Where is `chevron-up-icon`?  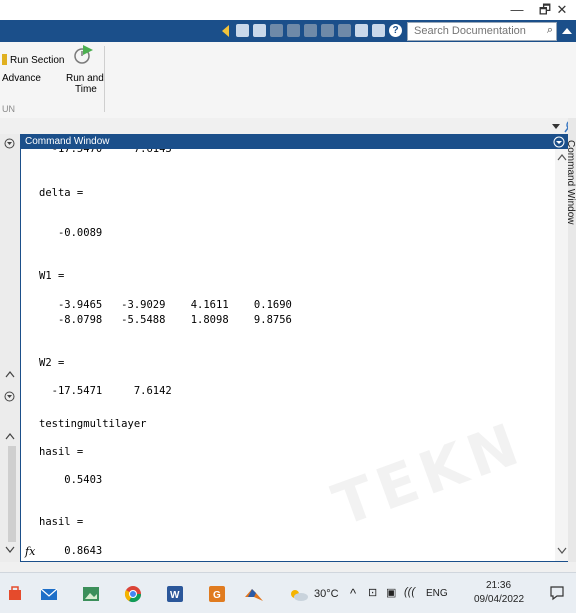 chevron-up-icon is located at coordinates (10, 374).